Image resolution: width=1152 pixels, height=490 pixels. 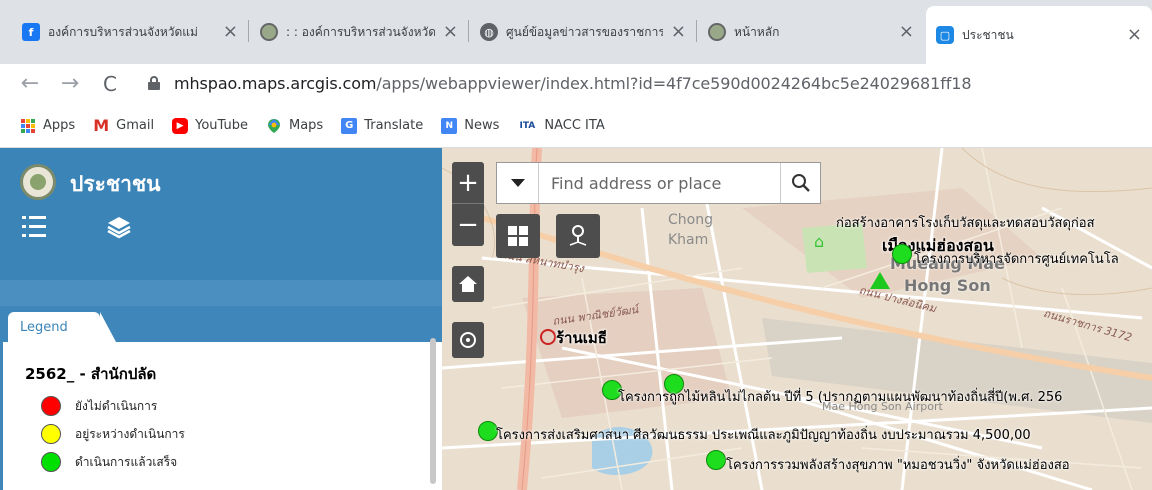 I want to click on search-icon, so click(x=800, y=183).